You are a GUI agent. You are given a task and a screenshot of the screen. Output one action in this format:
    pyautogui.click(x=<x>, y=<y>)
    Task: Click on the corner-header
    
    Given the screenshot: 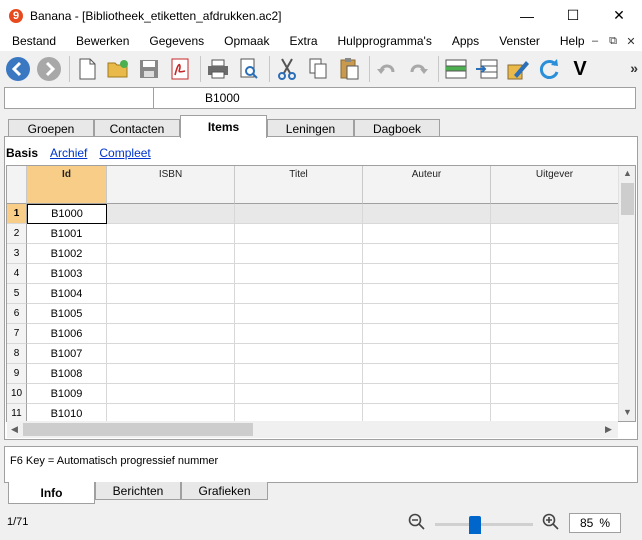 What is the action you would take?
    pyautogui.click(x=17, y=185)
    